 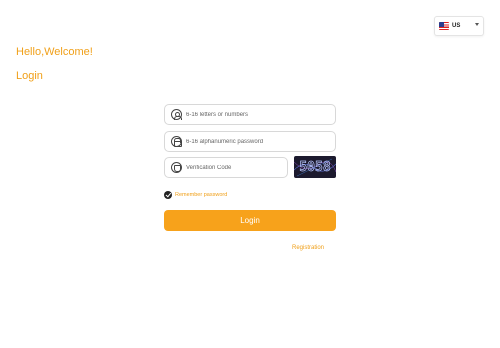 I want to click on password-field-wrapper, so click(x=250, y=141).